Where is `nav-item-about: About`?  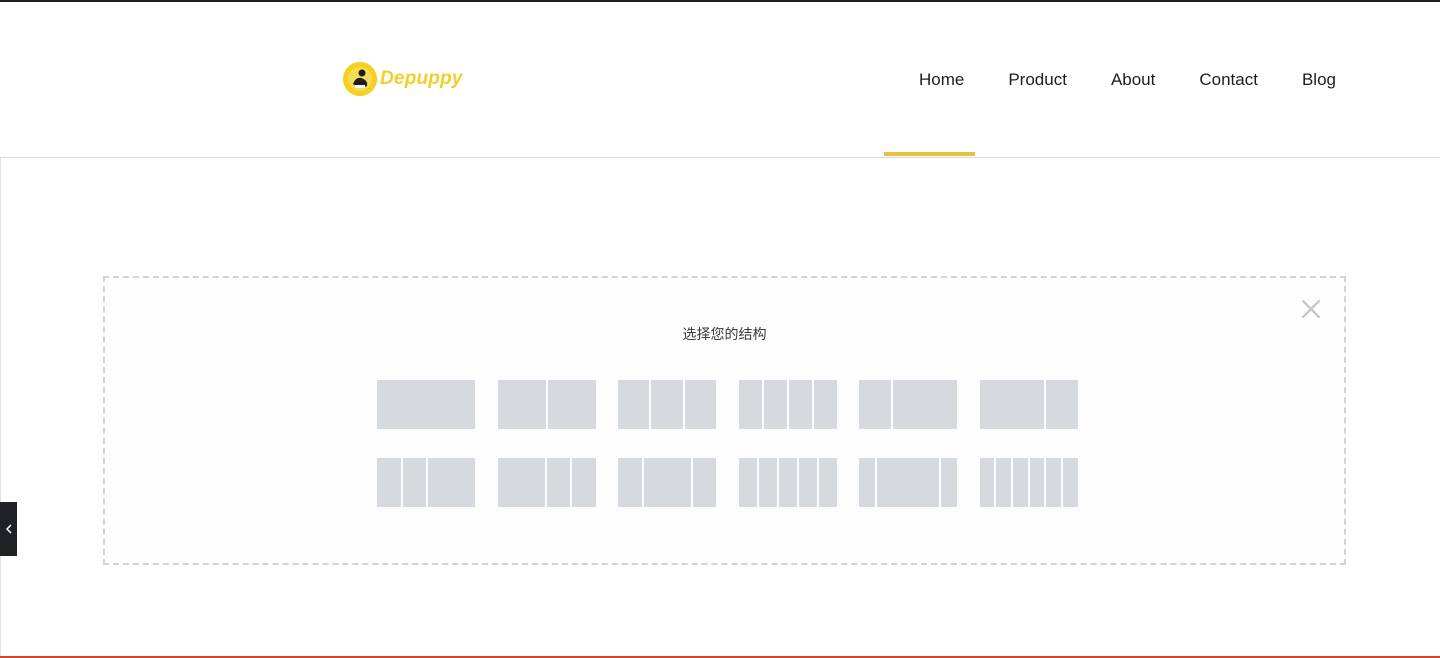
nav-item-about: About is located at coordinates (1133, 80).